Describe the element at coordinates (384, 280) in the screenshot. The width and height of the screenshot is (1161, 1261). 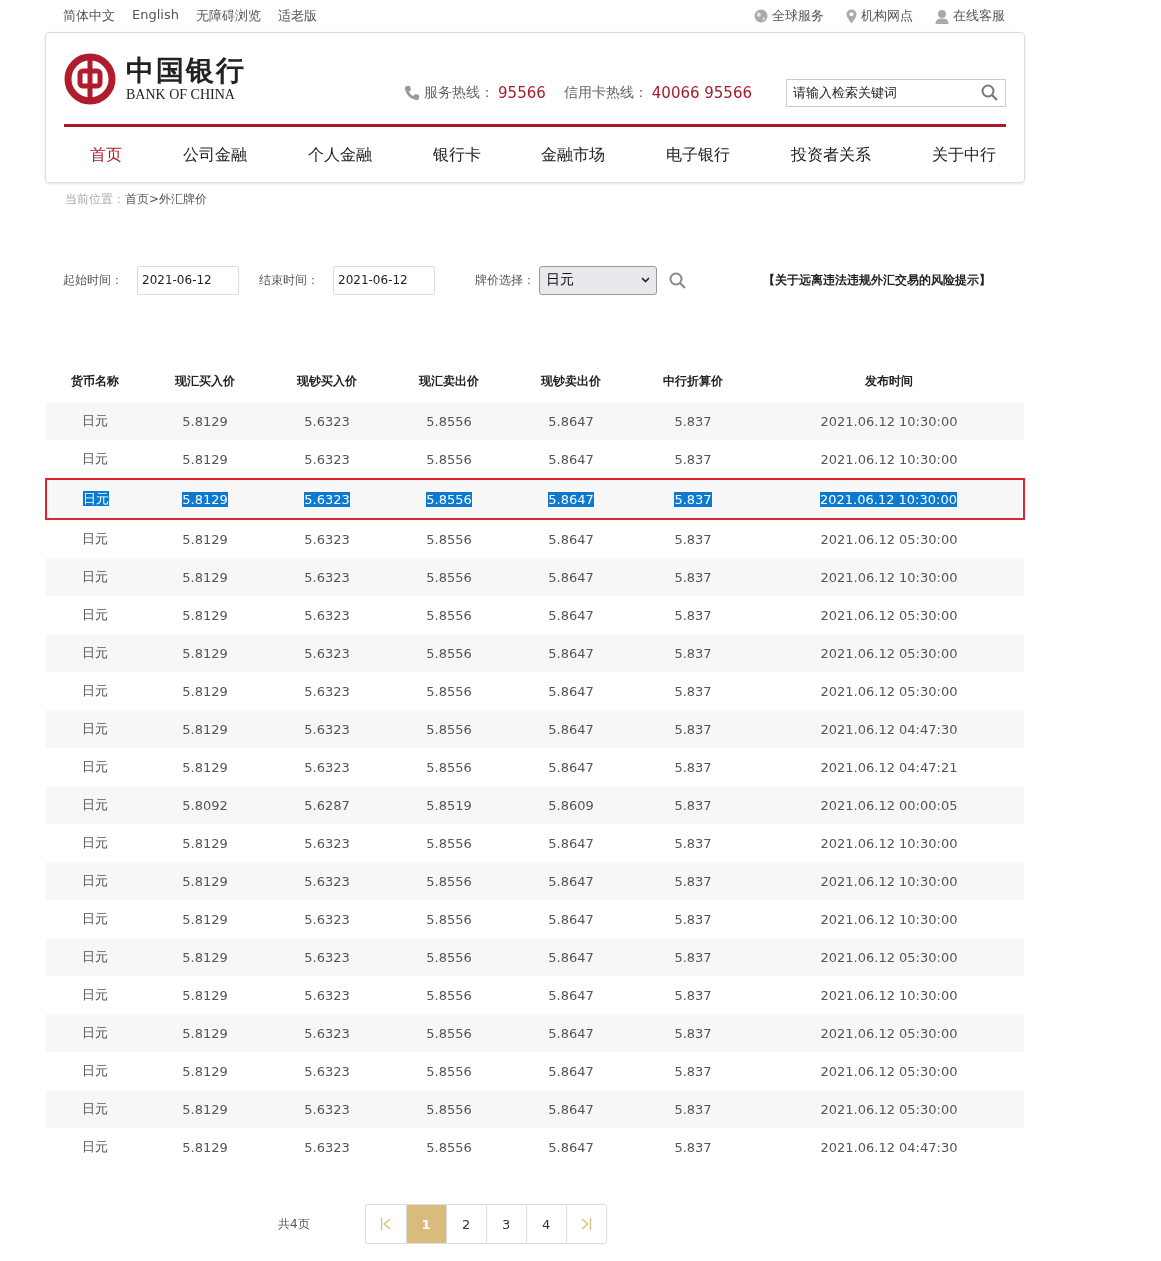
I see `end-date-field: 2021-06-12` at that location.